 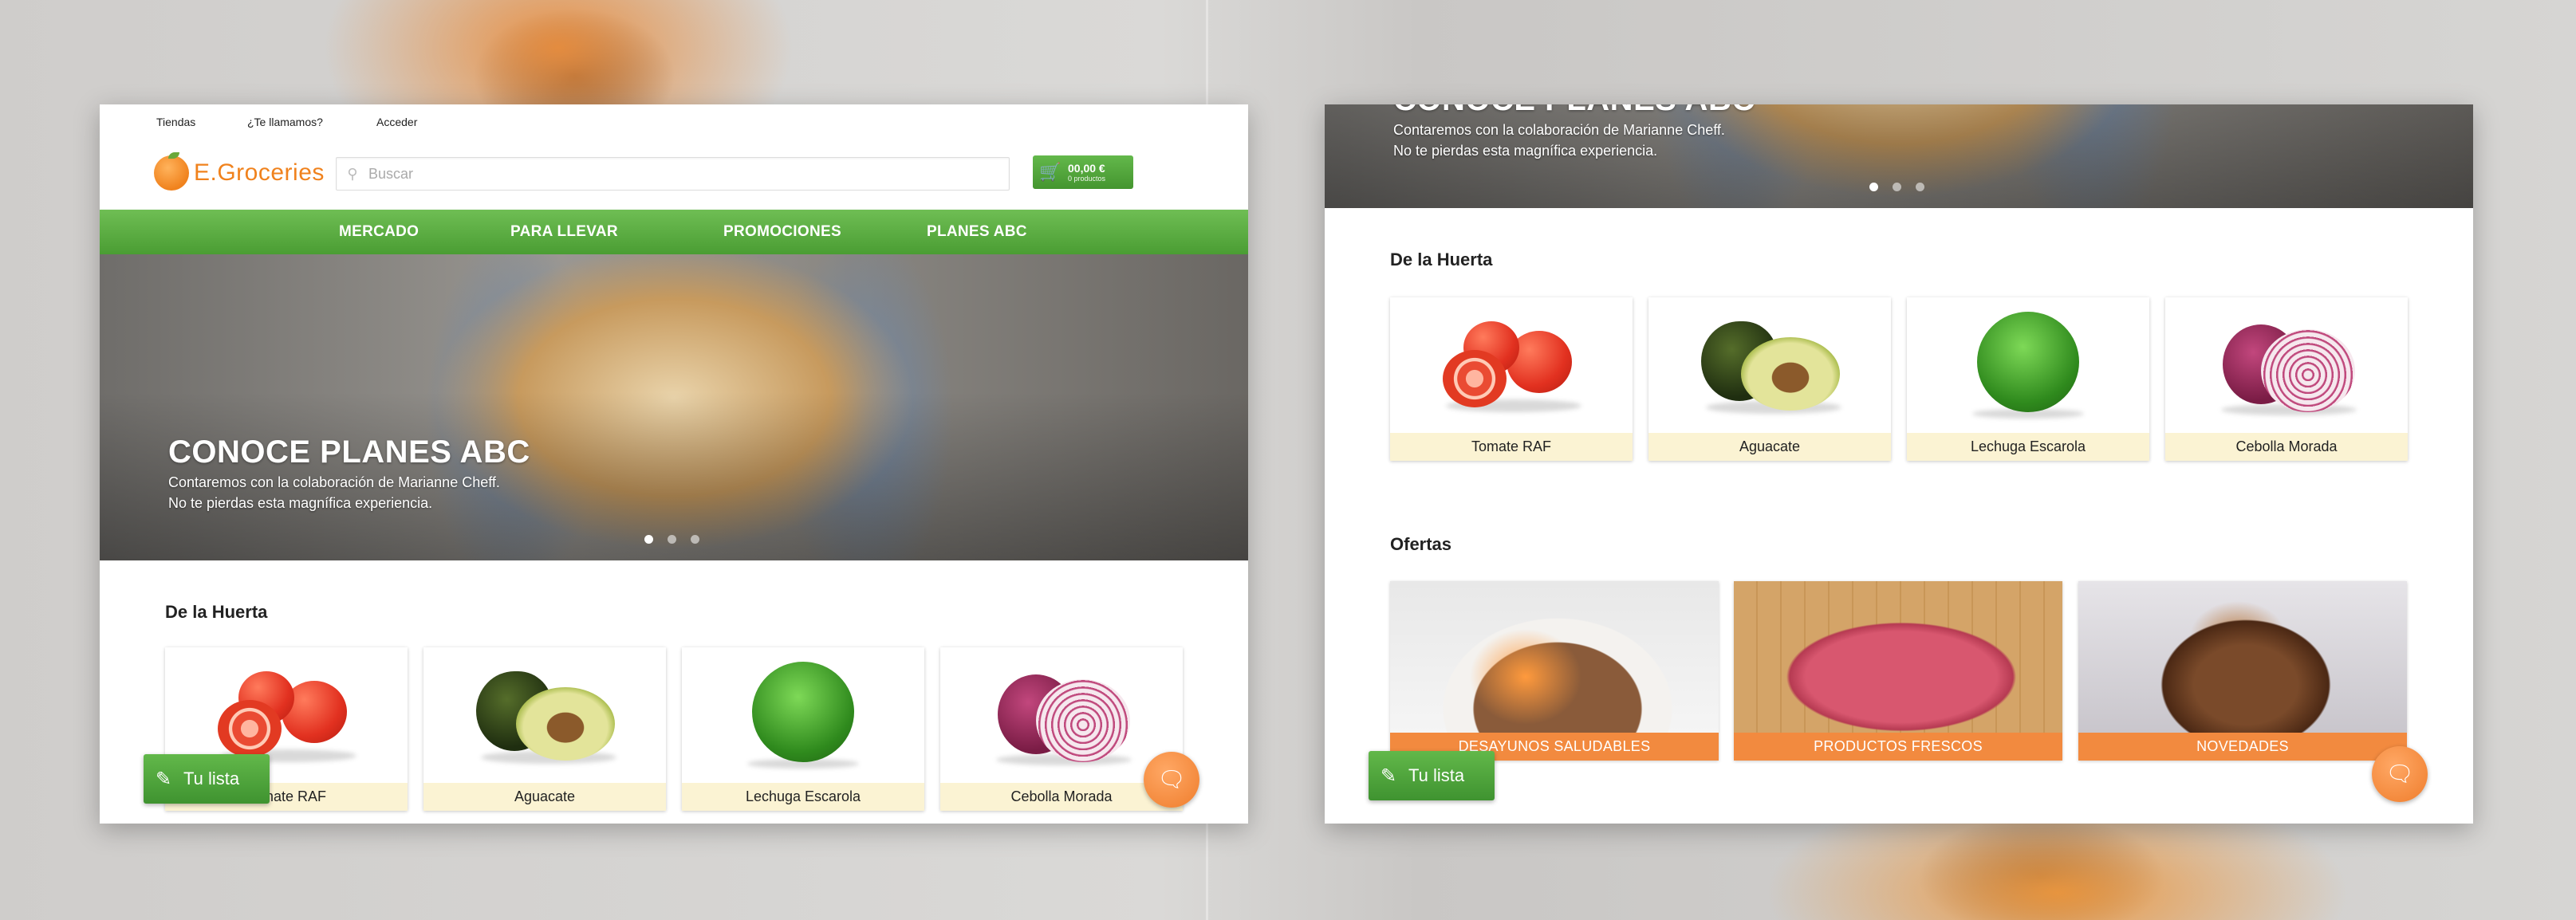 I want to click on cart-button: 🛒 00,00 € 0 productos, so click(x=1083, y=172).